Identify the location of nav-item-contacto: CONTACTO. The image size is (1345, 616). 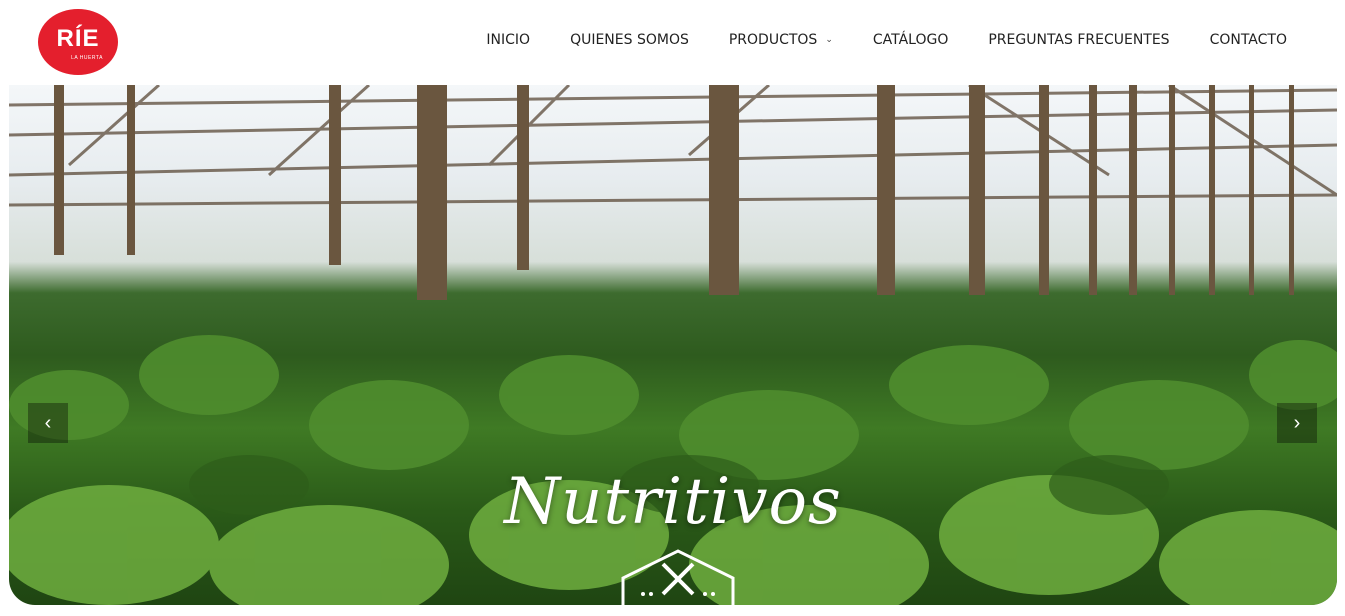
(1248, 40).